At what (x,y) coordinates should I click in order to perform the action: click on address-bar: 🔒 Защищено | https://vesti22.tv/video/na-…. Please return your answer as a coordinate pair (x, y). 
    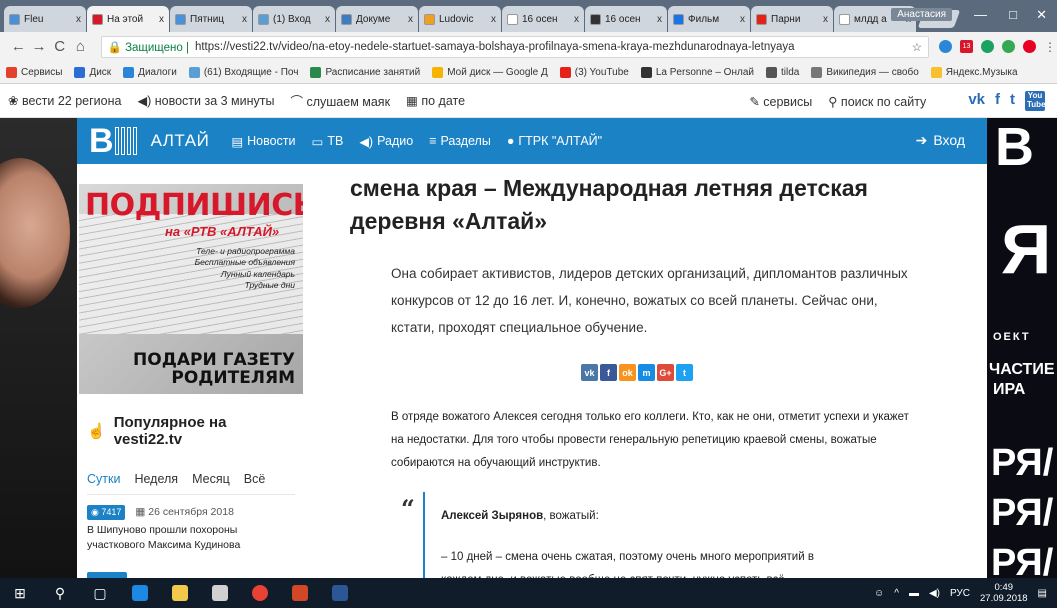
    Looking at the image, I should click on (515, 46).